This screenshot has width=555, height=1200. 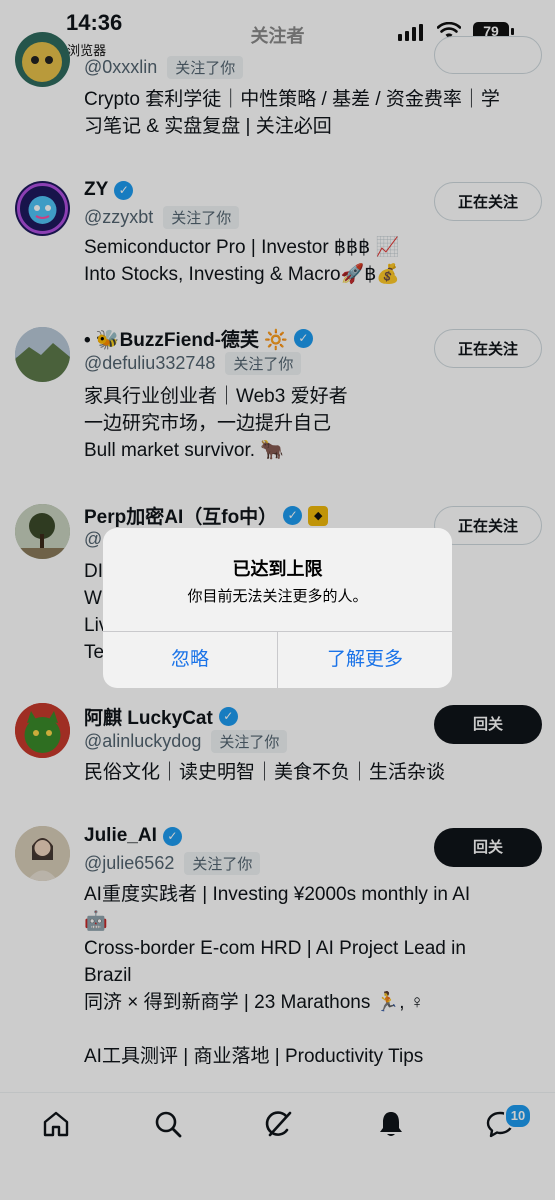 I want to click on follow-limit-alert: 已达到上限 你目前无法关注更多的人。 忽略 了解更多, so click(x=277, y=608).